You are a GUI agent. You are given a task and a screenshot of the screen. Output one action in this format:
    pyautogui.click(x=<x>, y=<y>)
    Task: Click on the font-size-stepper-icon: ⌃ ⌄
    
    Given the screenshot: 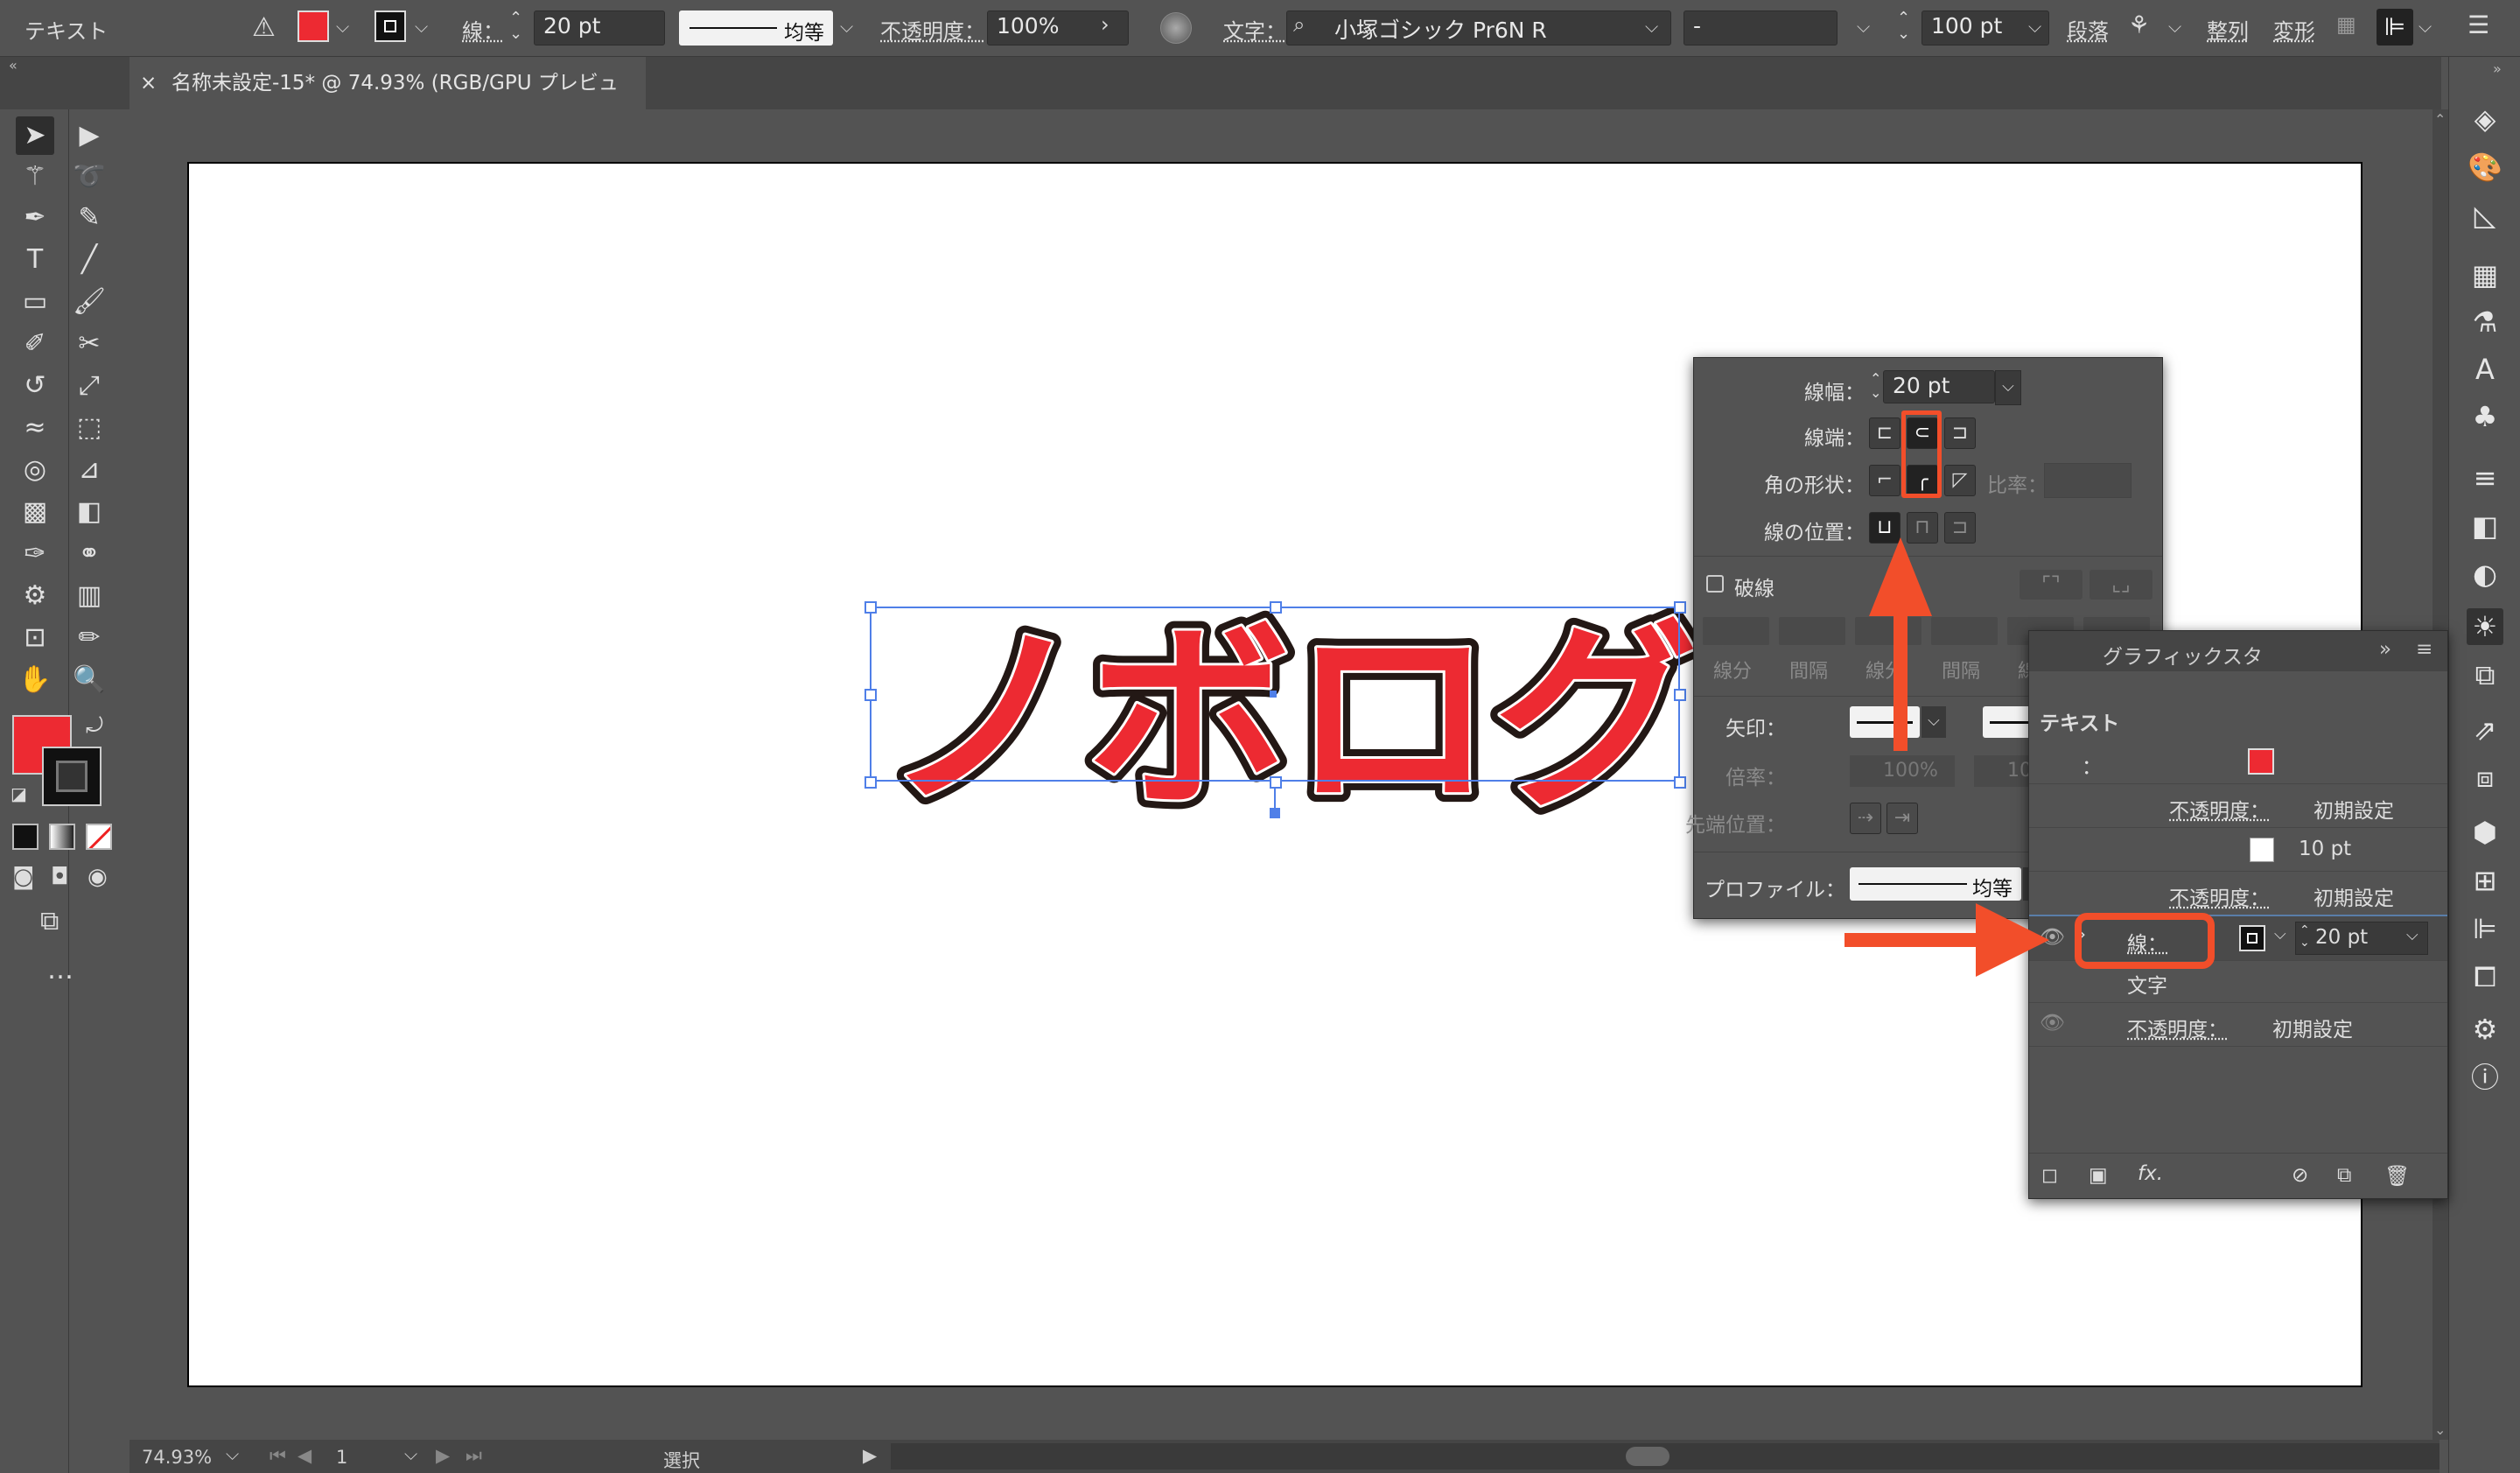 What is the action you would take?
    pyautogui.click(x=1903, y=26)
    